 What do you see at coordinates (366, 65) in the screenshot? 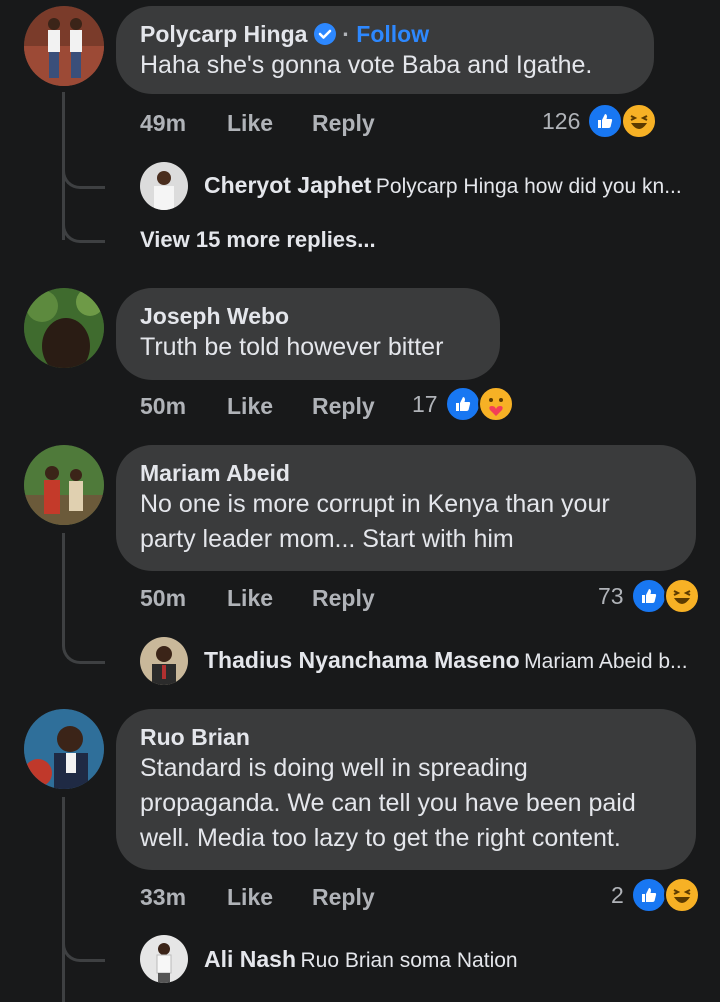
I see `comment-text: Haha she's gonna vote Baba and Igathe.` at bounding box center [366, 65].